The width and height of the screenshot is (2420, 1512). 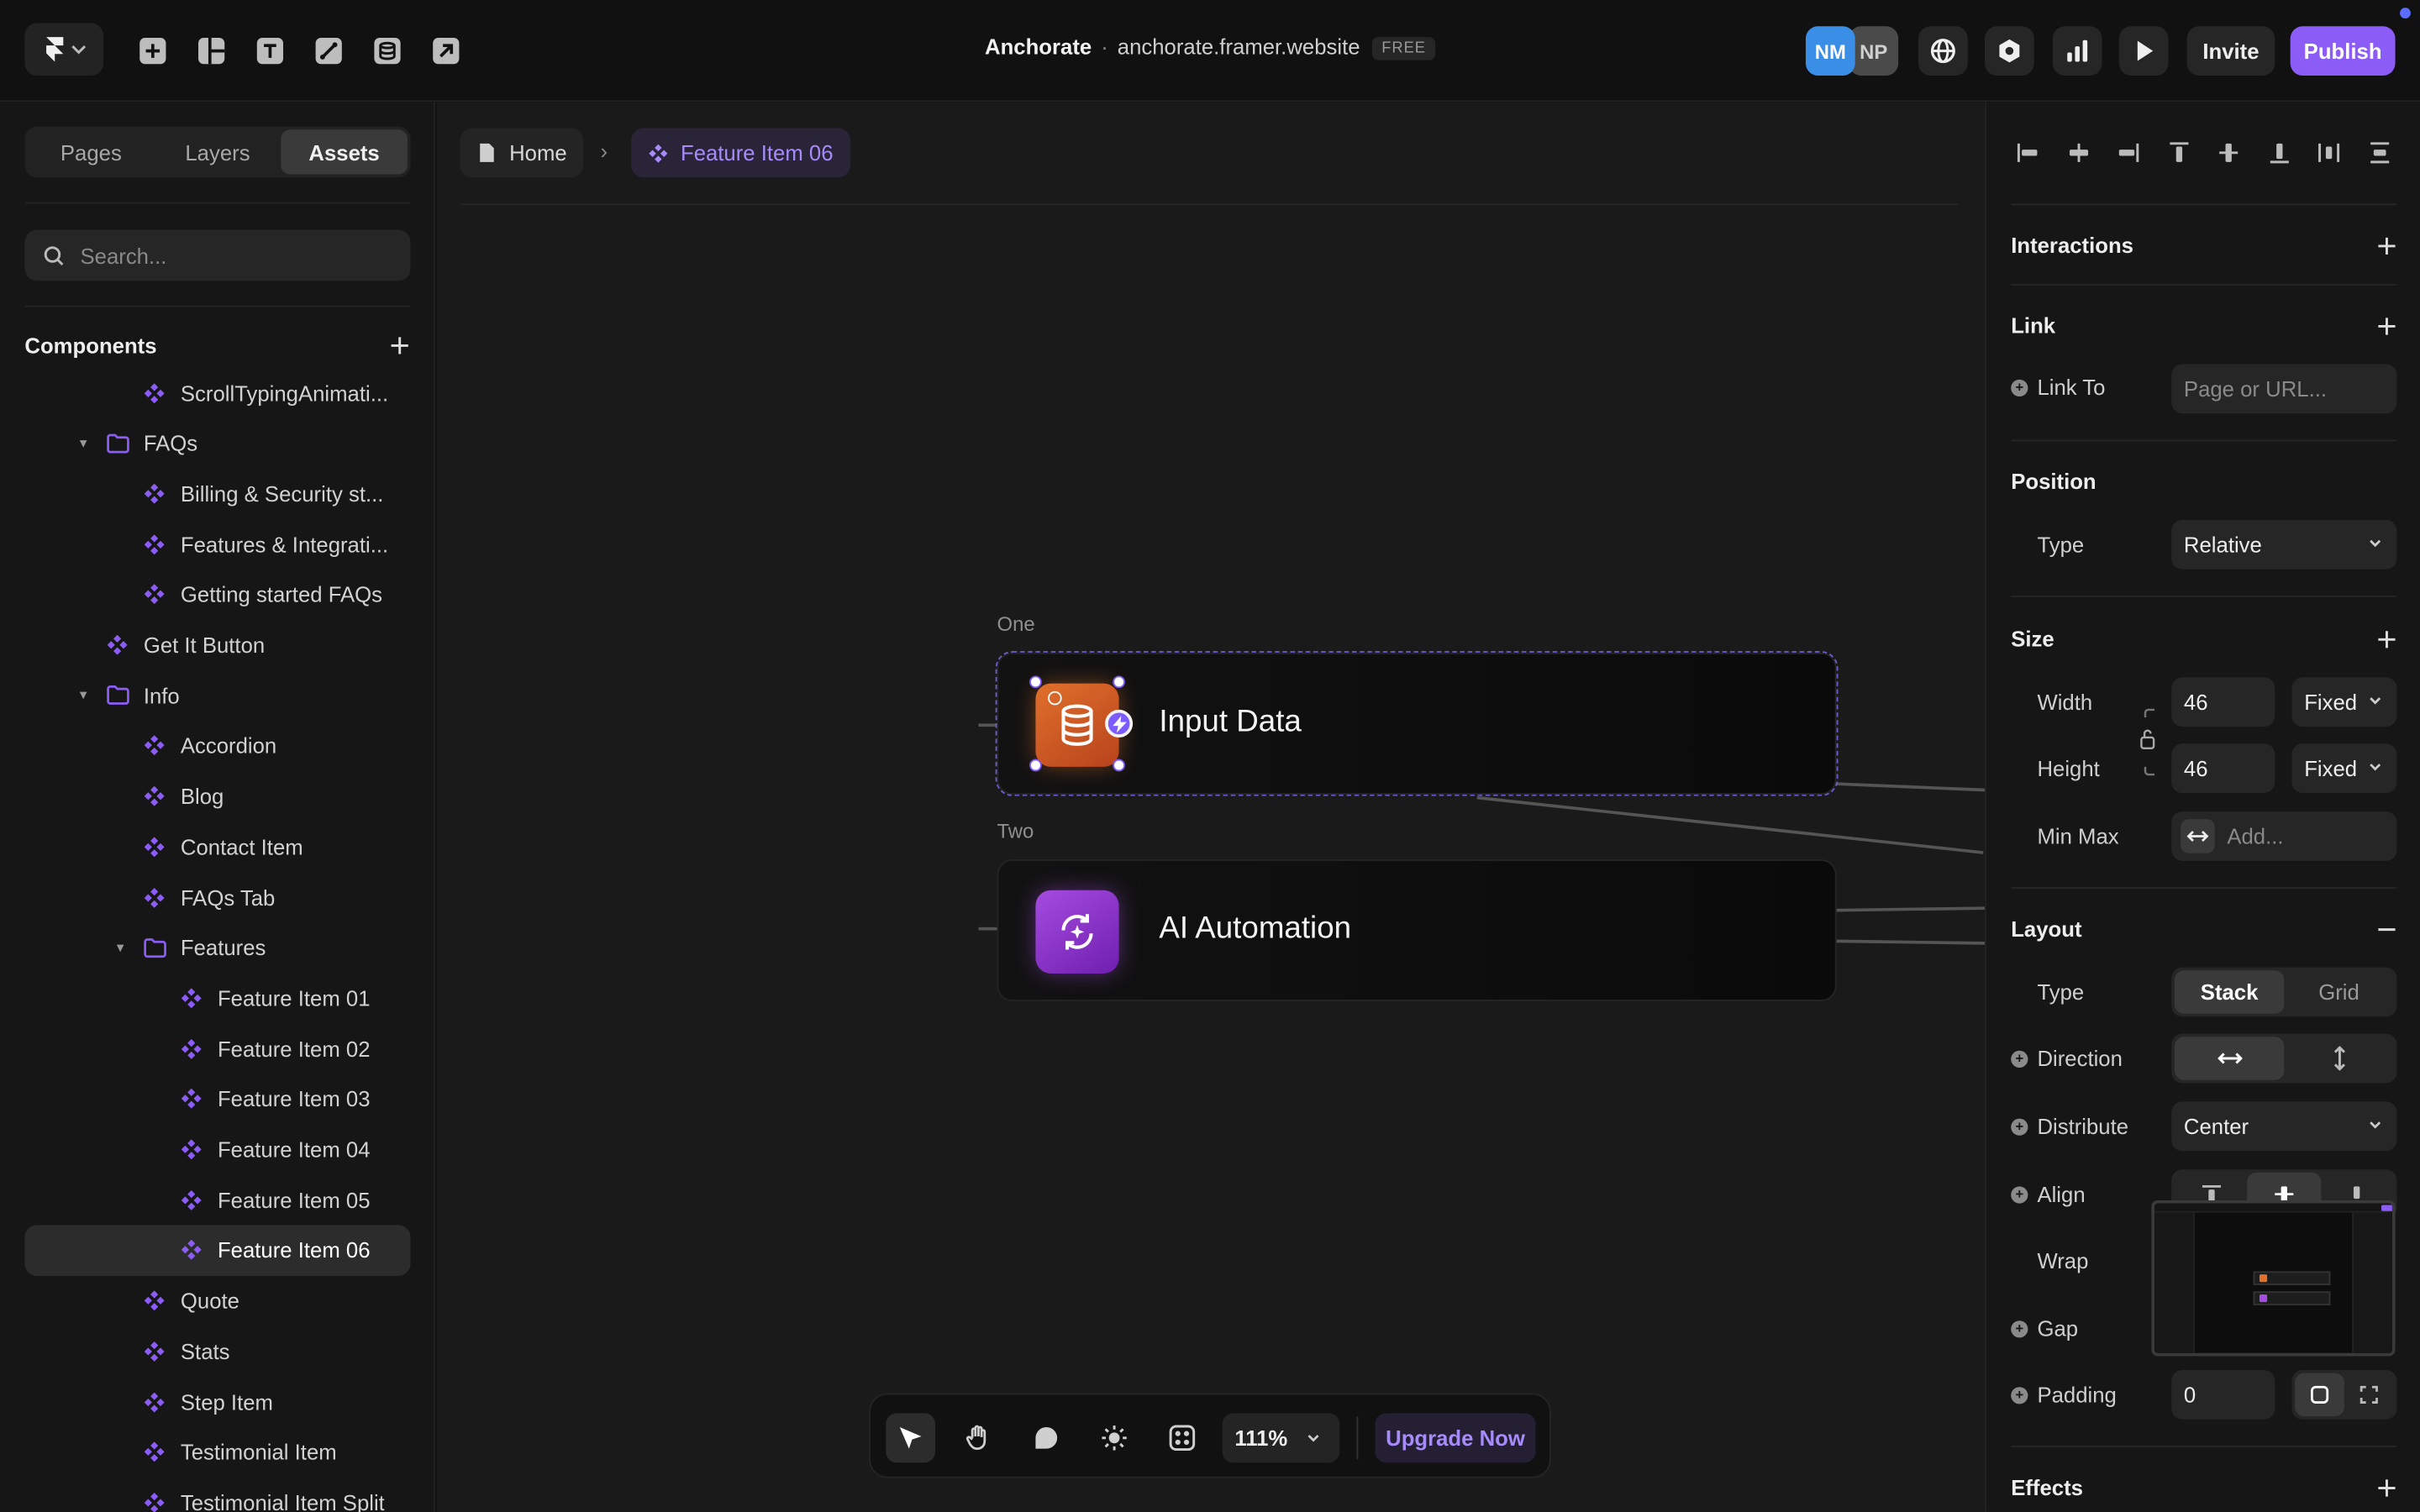 I want to click on padding-uniform-option, so click(x=2320, y=1395).